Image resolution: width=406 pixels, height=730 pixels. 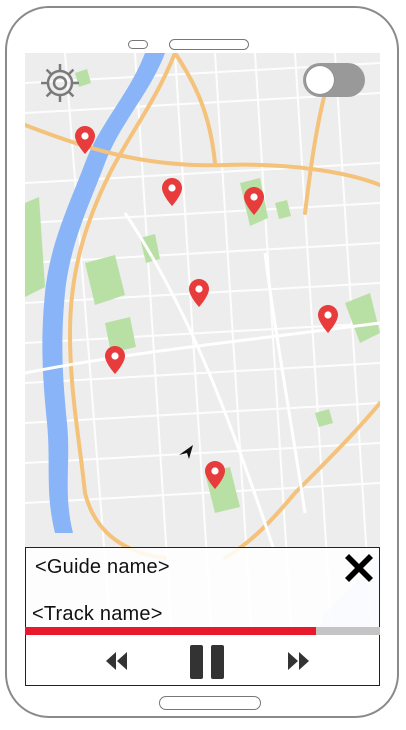 What do you see at coordinates (299, 661) in the screenshot?
I see `fast-forward-icon` at bounding box center [299, 661].